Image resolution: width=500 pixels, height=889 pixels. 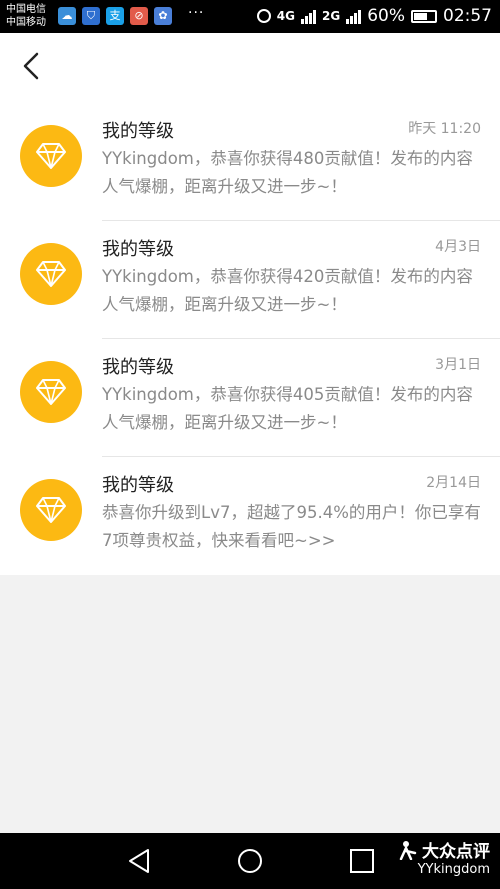 I want to click on notification-icons: ☁ ⛉ 支 ⊘ ✿, so click(x=115, y=16).